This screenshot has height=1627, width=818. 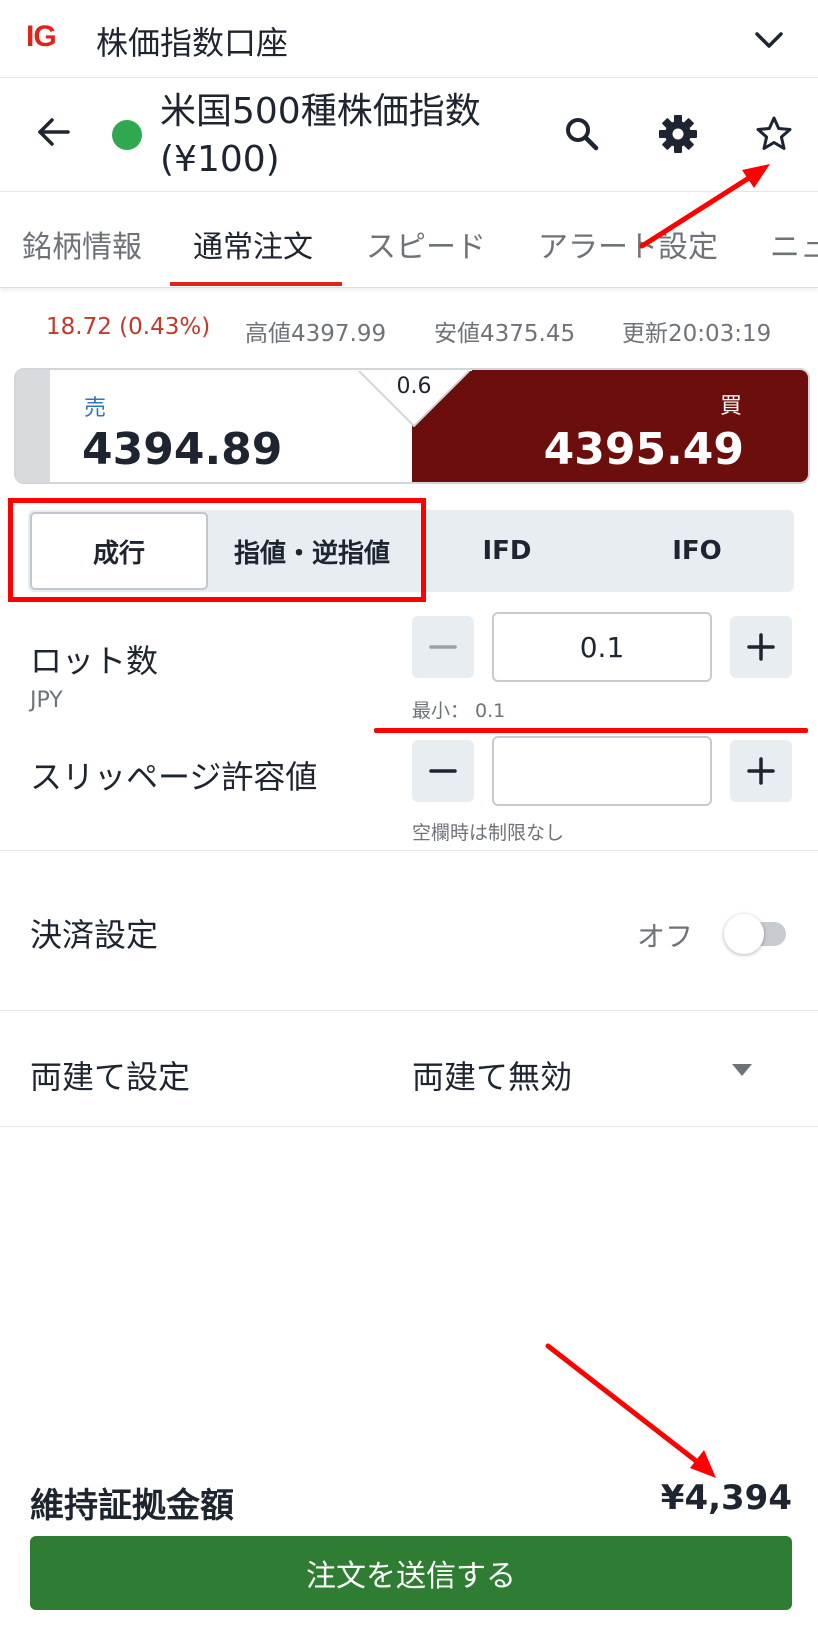 What do you see at coordinates (320, 111) in the screenshot?
I see `instrument-name-line1: 米国500種株価指数` at bounding box center [320, 111].